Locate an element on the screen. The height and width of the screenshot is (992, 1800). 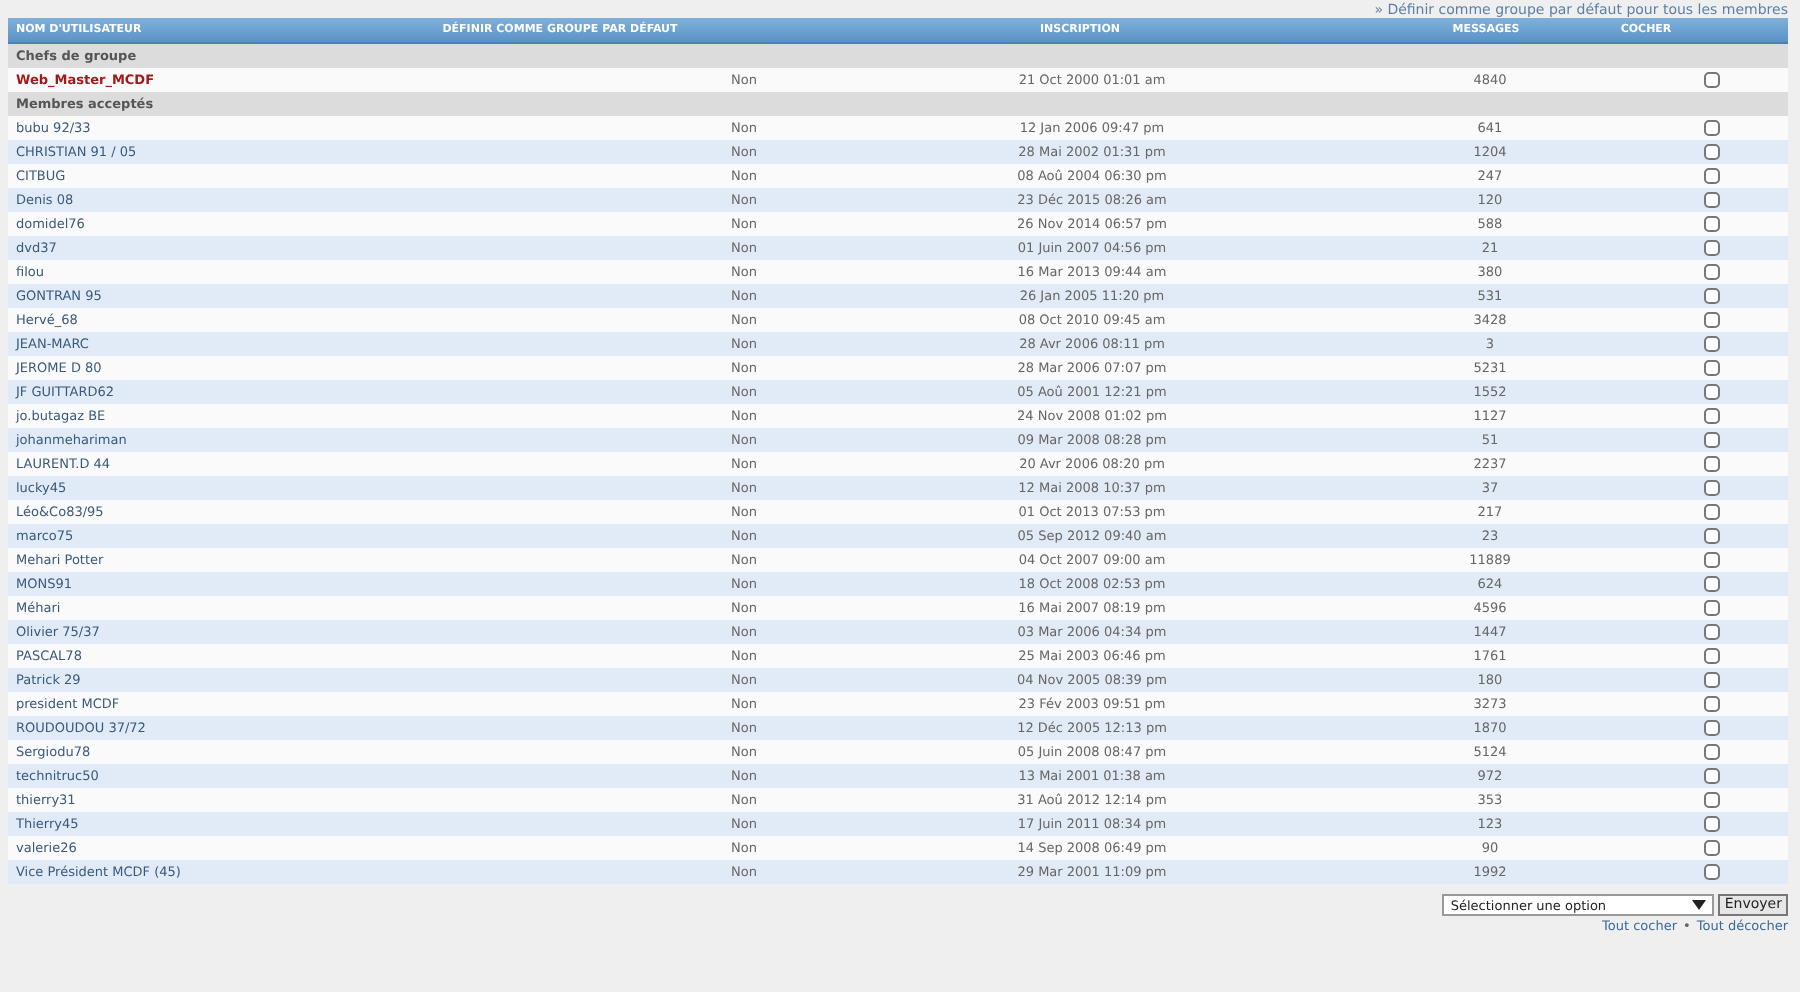
dropdown-arrow-icon is located at coordinates (1699, 905).